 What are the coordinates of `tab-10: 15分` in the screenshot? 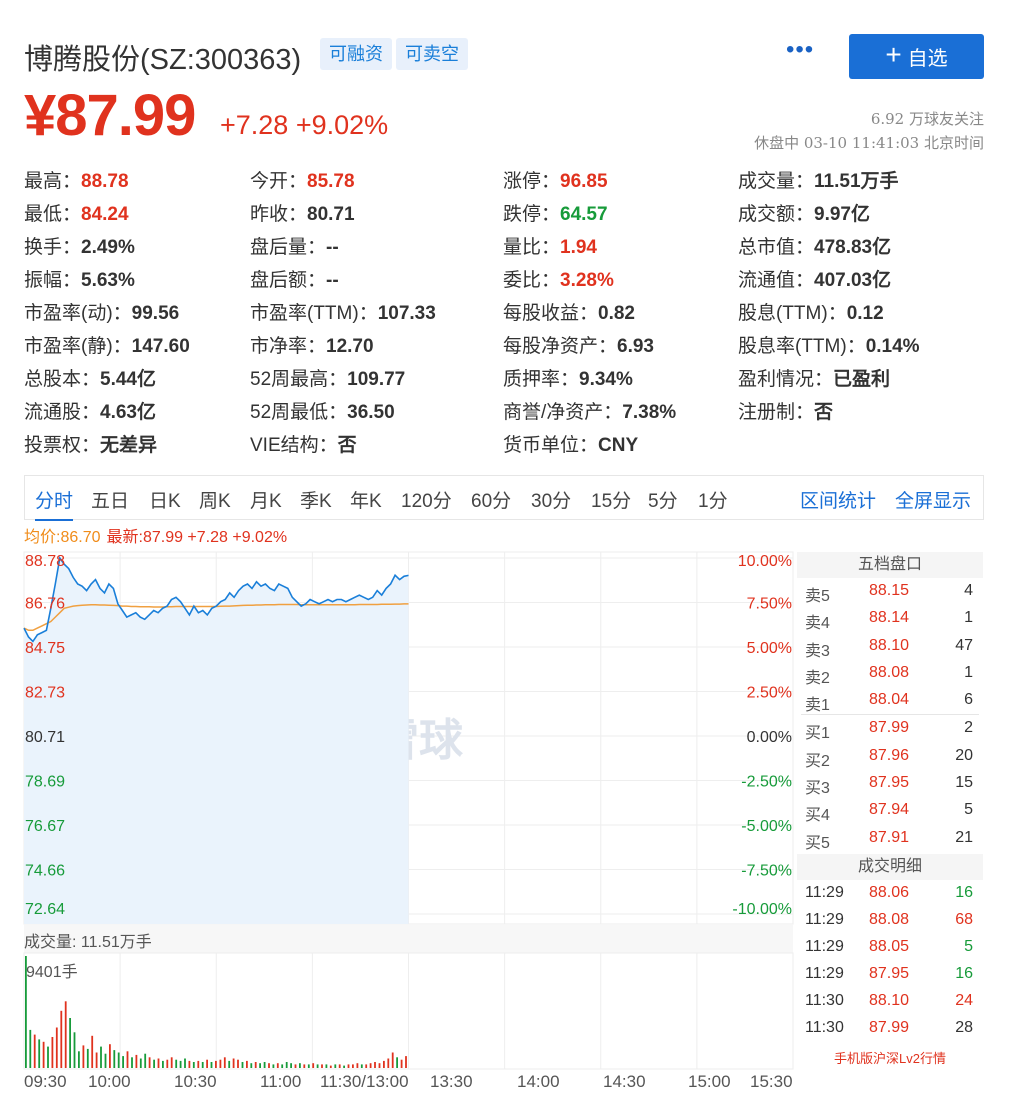 It's located at (611, 499).